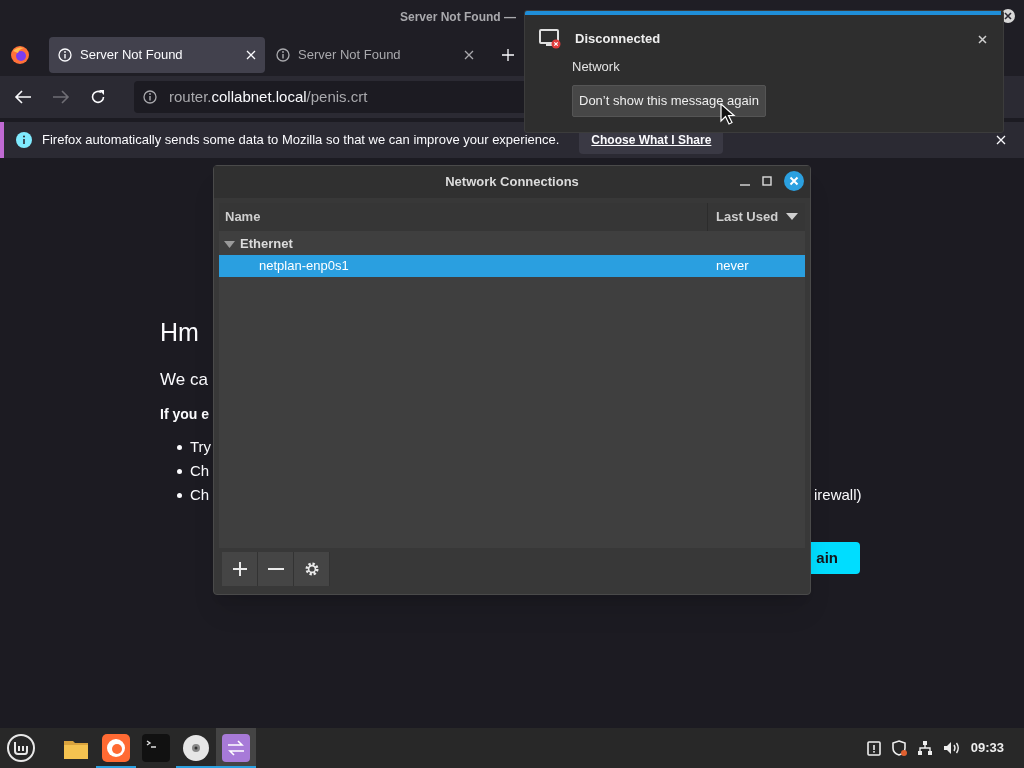 The height and width of the screenshot is (768, 1024). I want to click on gear-icon, so click(311, 569).